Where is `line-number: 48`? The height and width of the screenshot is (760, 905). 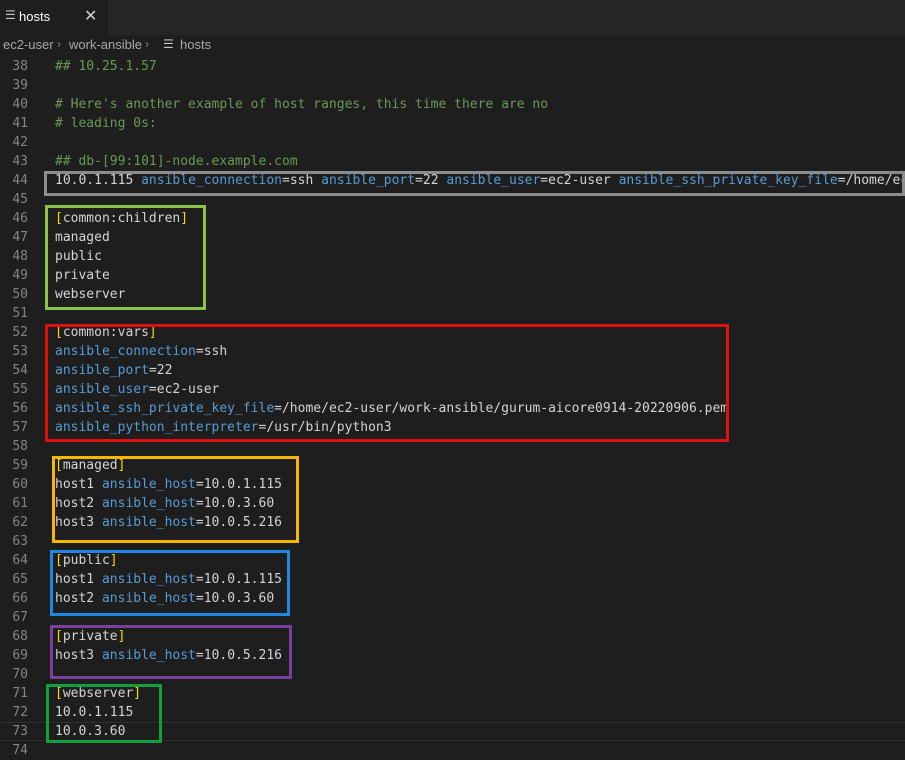 line-number: 48 is located at coordinates (20, 256).